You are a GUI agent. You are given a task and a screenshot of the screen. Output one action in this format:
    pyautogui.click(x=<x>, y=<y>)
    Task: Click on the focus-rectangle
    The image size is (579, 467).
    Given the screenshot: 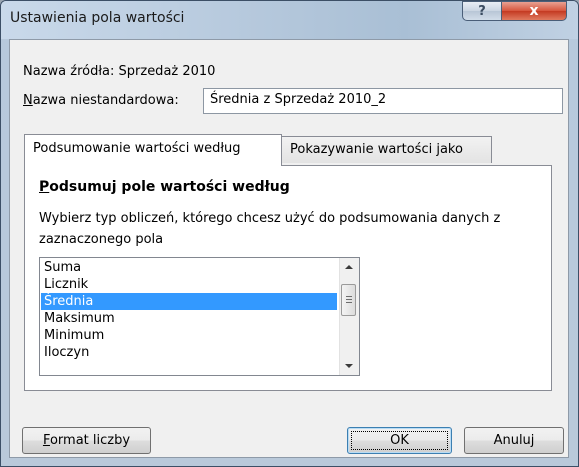 What is the action you would take?
    pyautogui.click(x=399, y=440)
    